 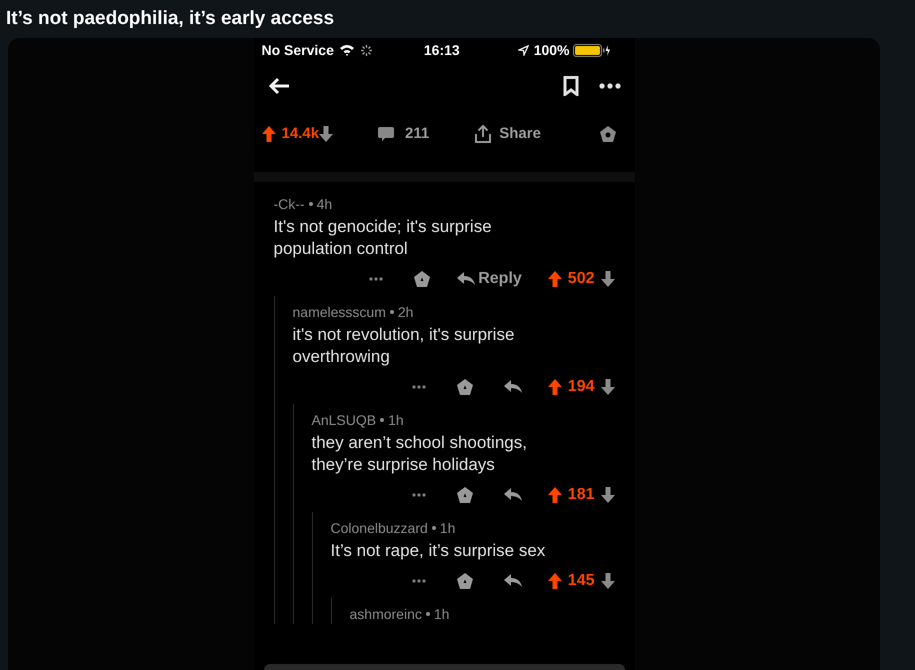 I want to click on wifi-icon, so click(x=346, y=50).